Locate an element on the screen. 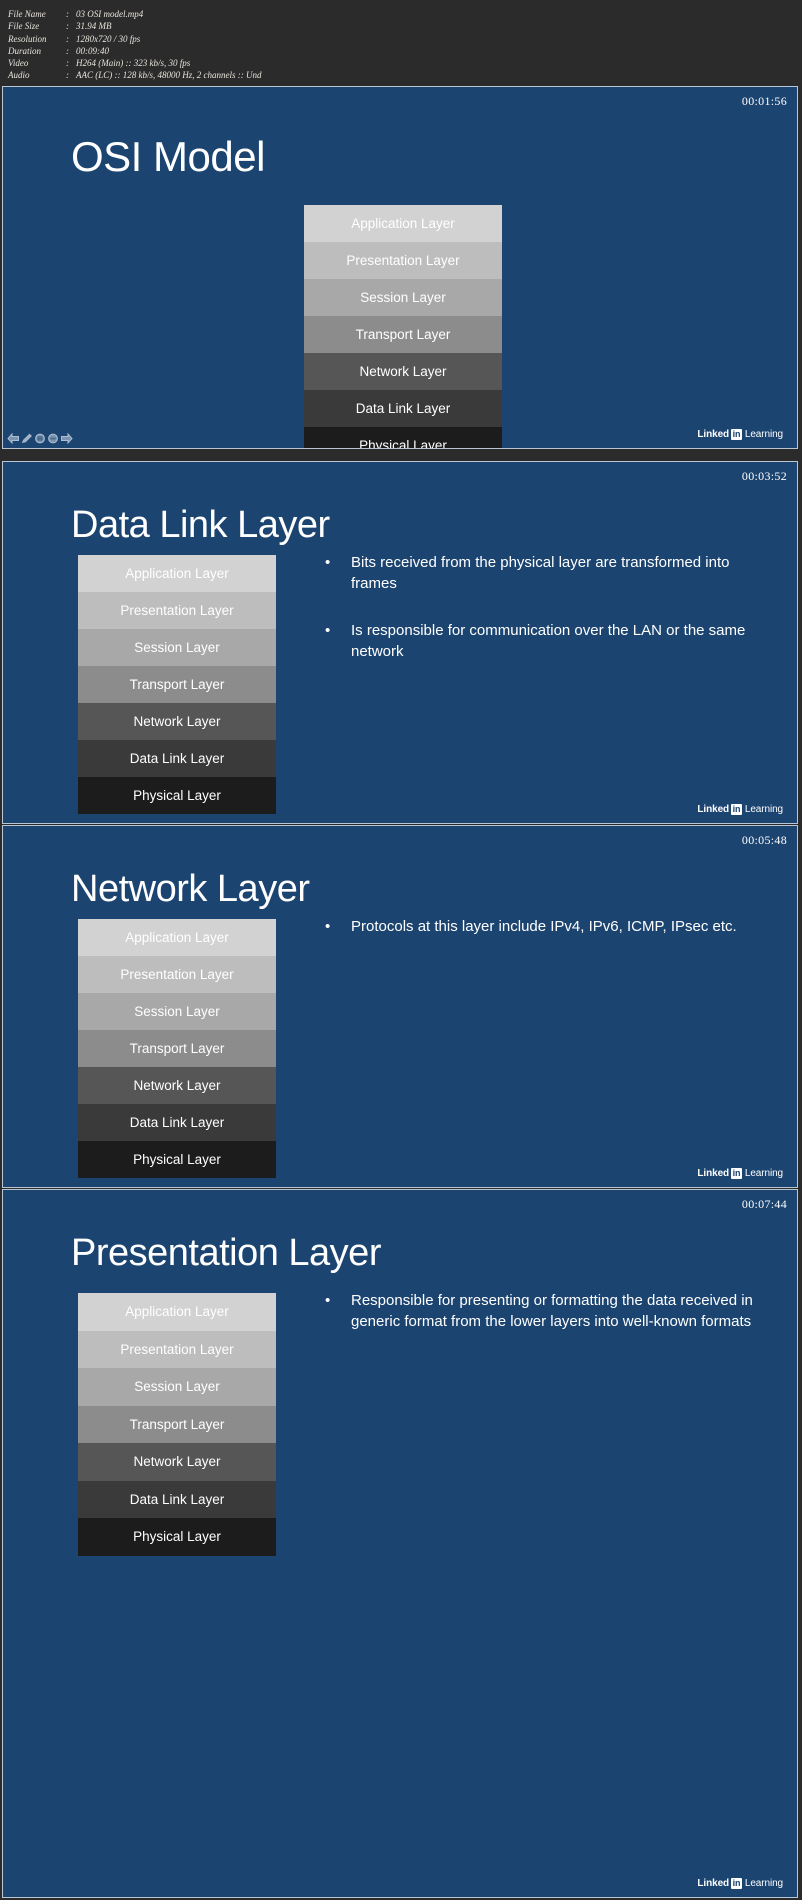 Image resolution: width=802 pixels, height=1900 pixels. metadata-key: Duration is located at coordinates (25, 50).